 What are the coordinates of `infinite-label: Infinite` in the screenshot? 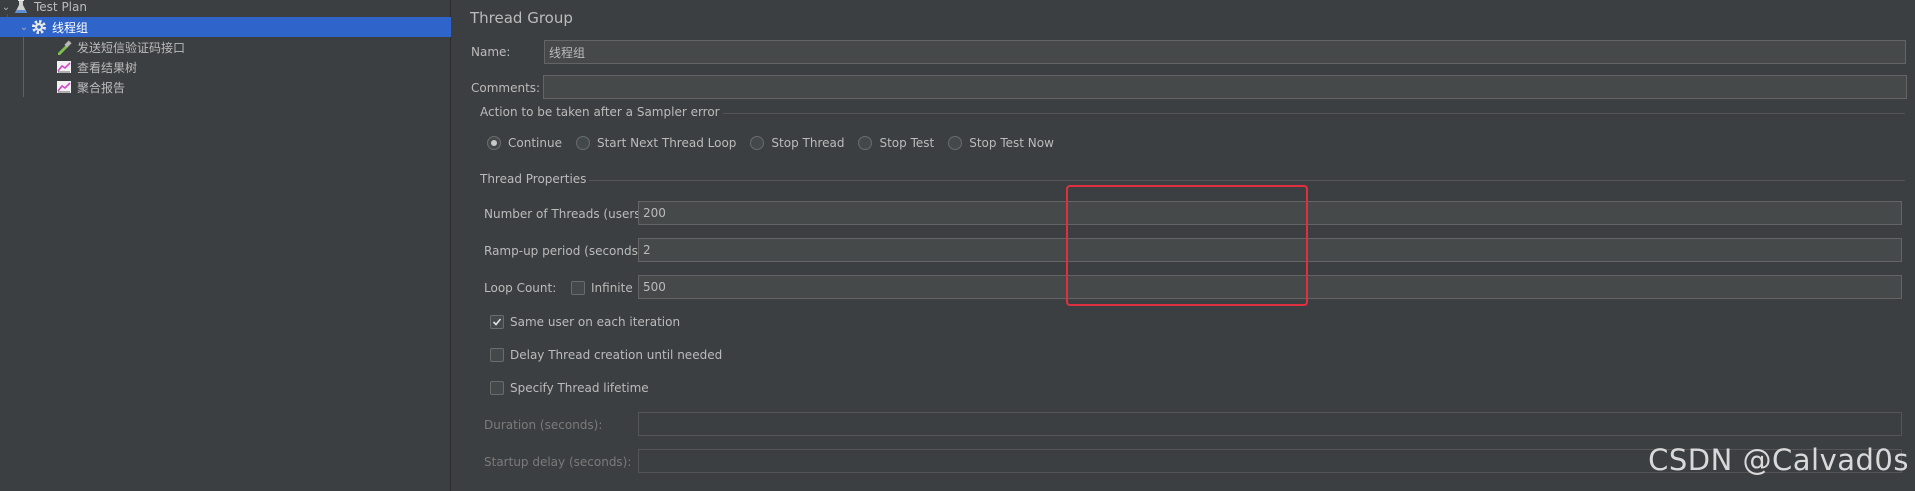 It's located at (612, 288).